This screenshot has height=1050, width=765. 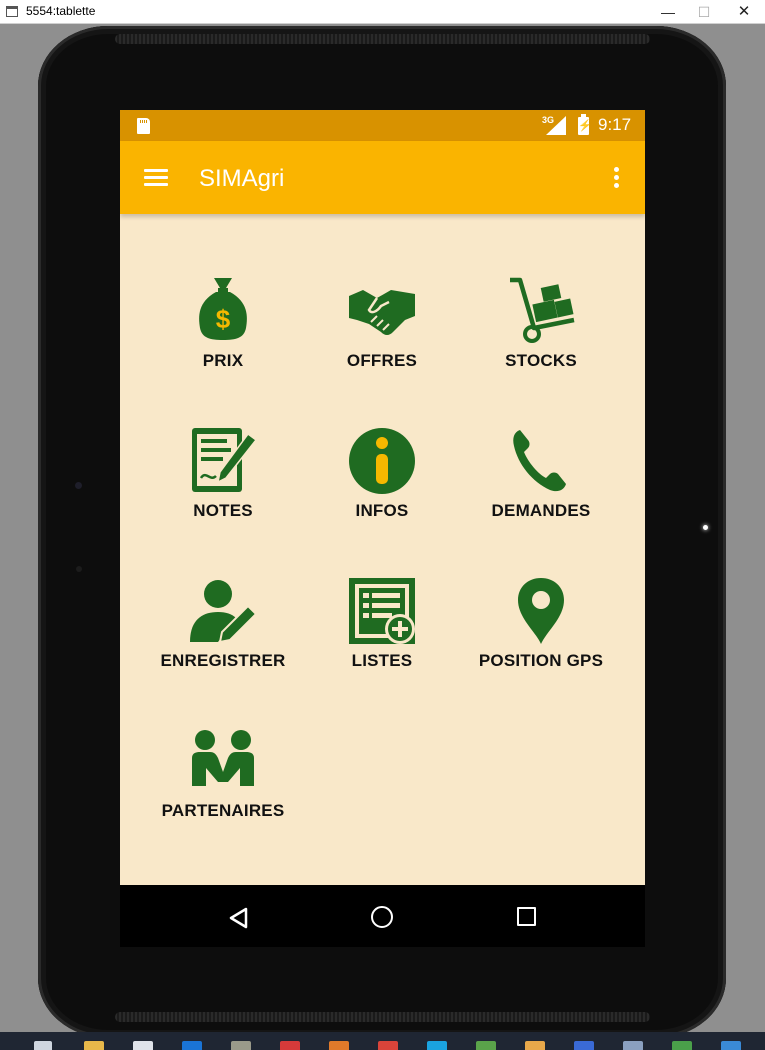 I want to click on windows-taskbar, so click(x=382, y=1041).